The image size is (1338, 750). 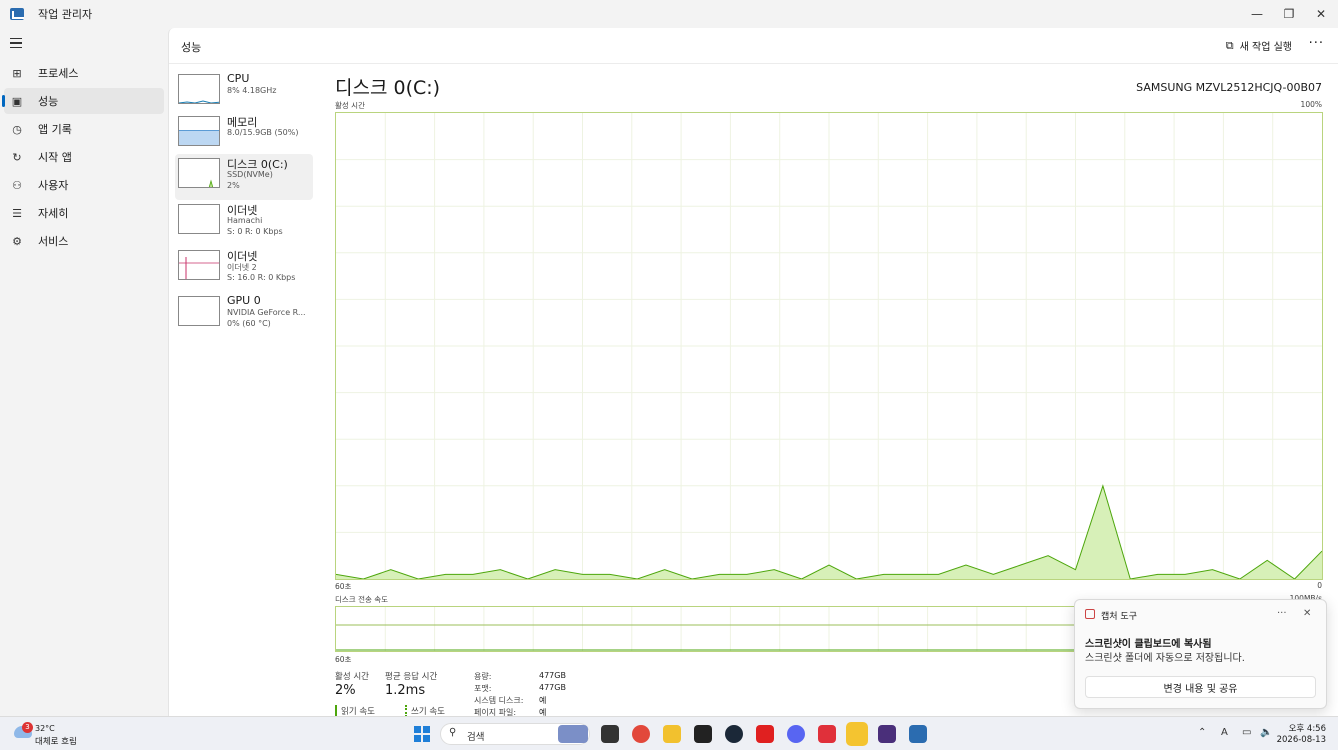 I want to click on device-cpu: CPU 8% 4.18GHz, so click(x=244, y=93).